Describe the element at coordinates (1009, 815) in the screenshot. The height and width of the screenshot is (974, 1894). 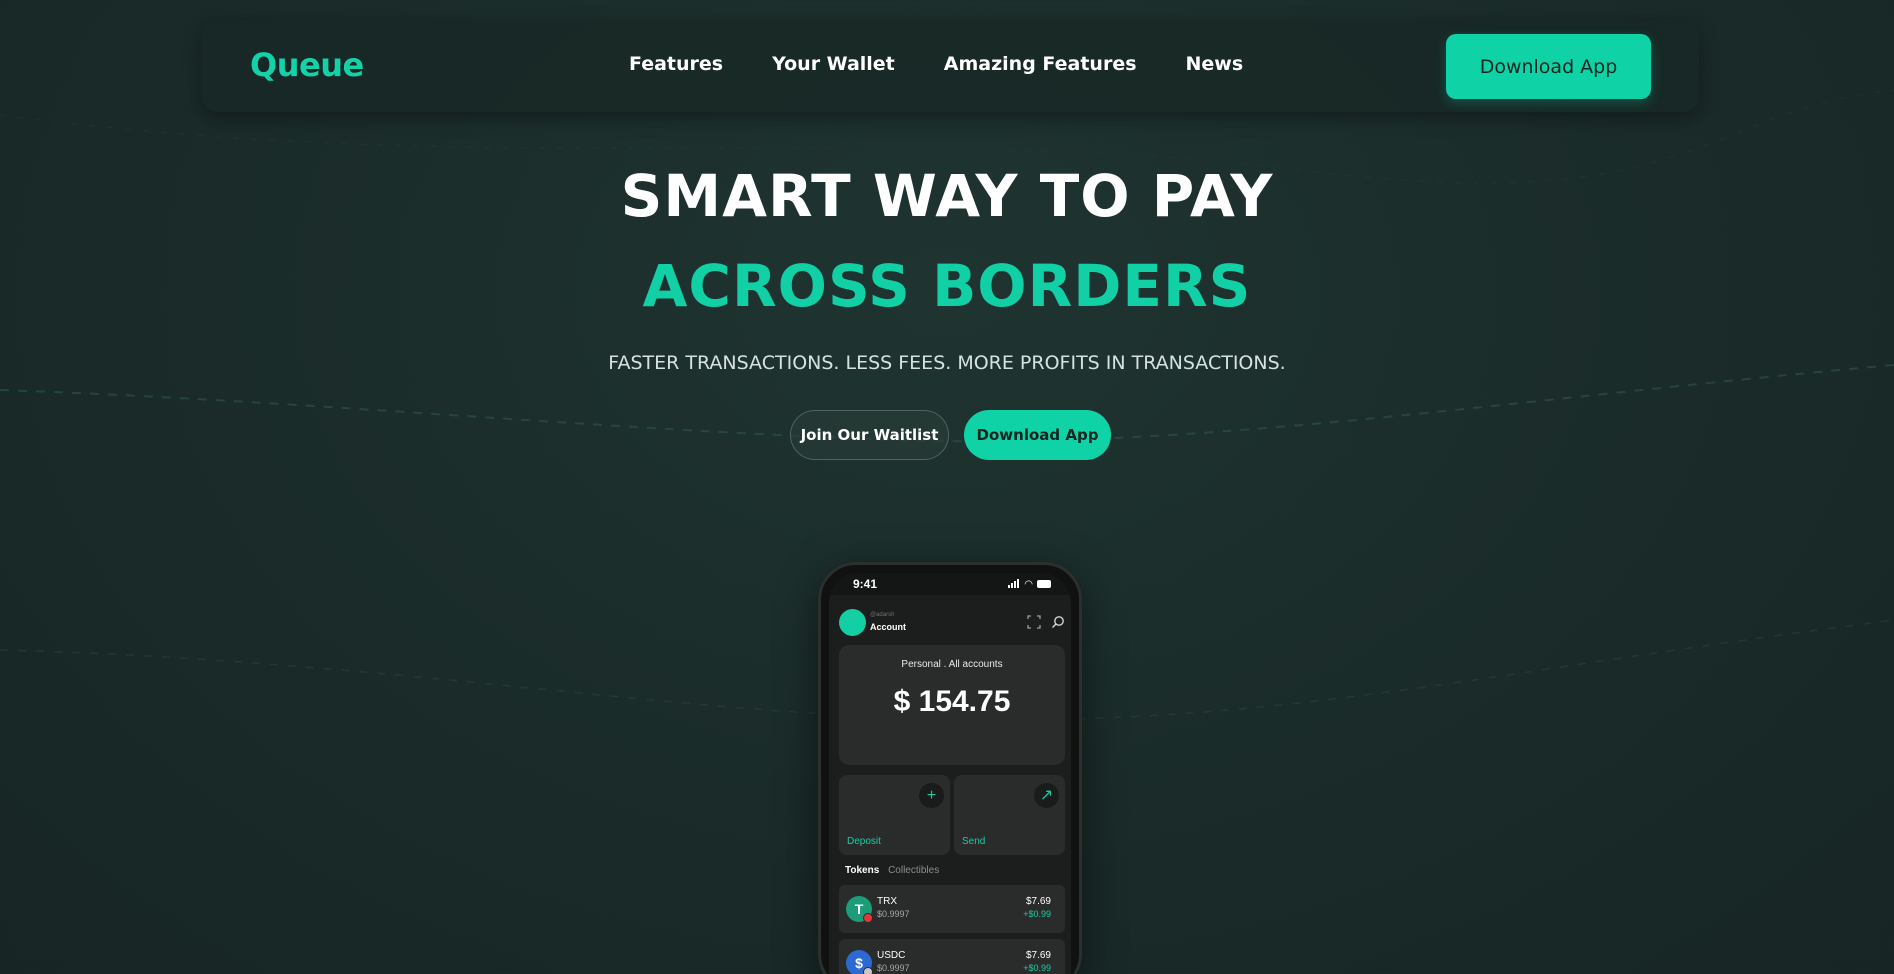
I see `send-card: ↗ Send` at that location.